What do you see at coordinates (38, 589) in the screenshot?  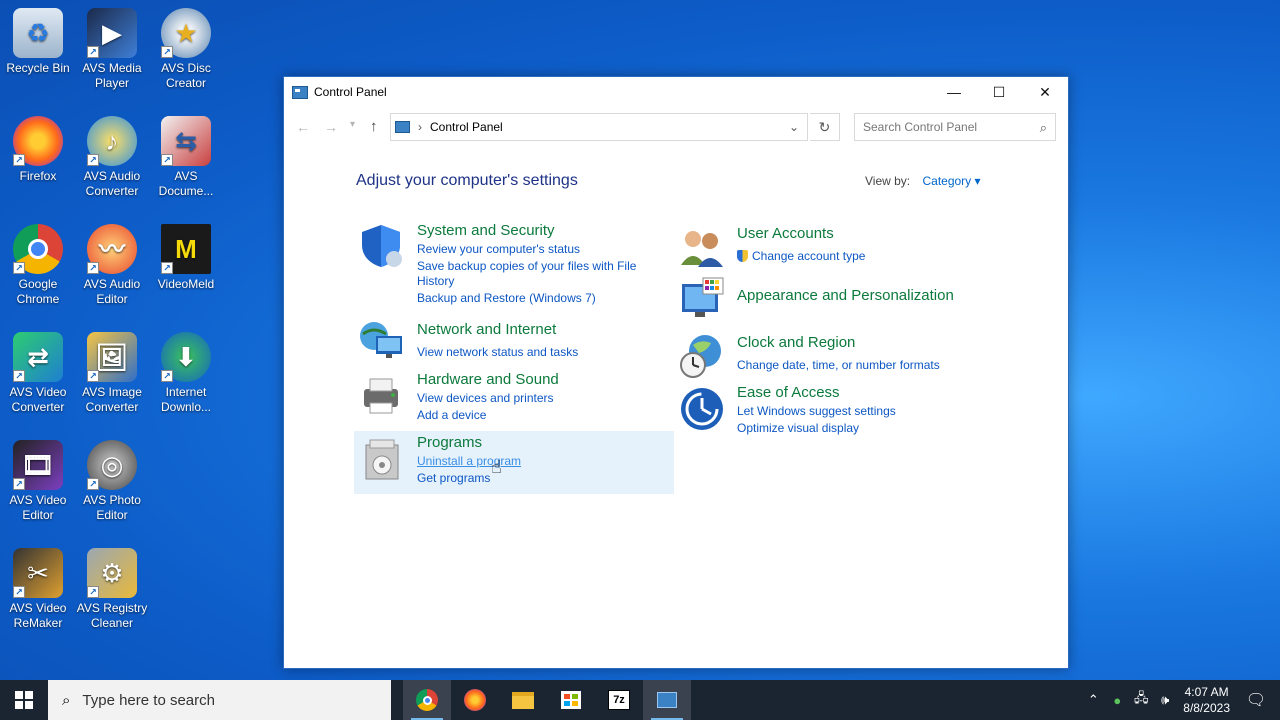 I see `desktop-icon-avs-video-remaker: ✂ ↗ AVS Video ReMaker` at bounding box center [38, 589].